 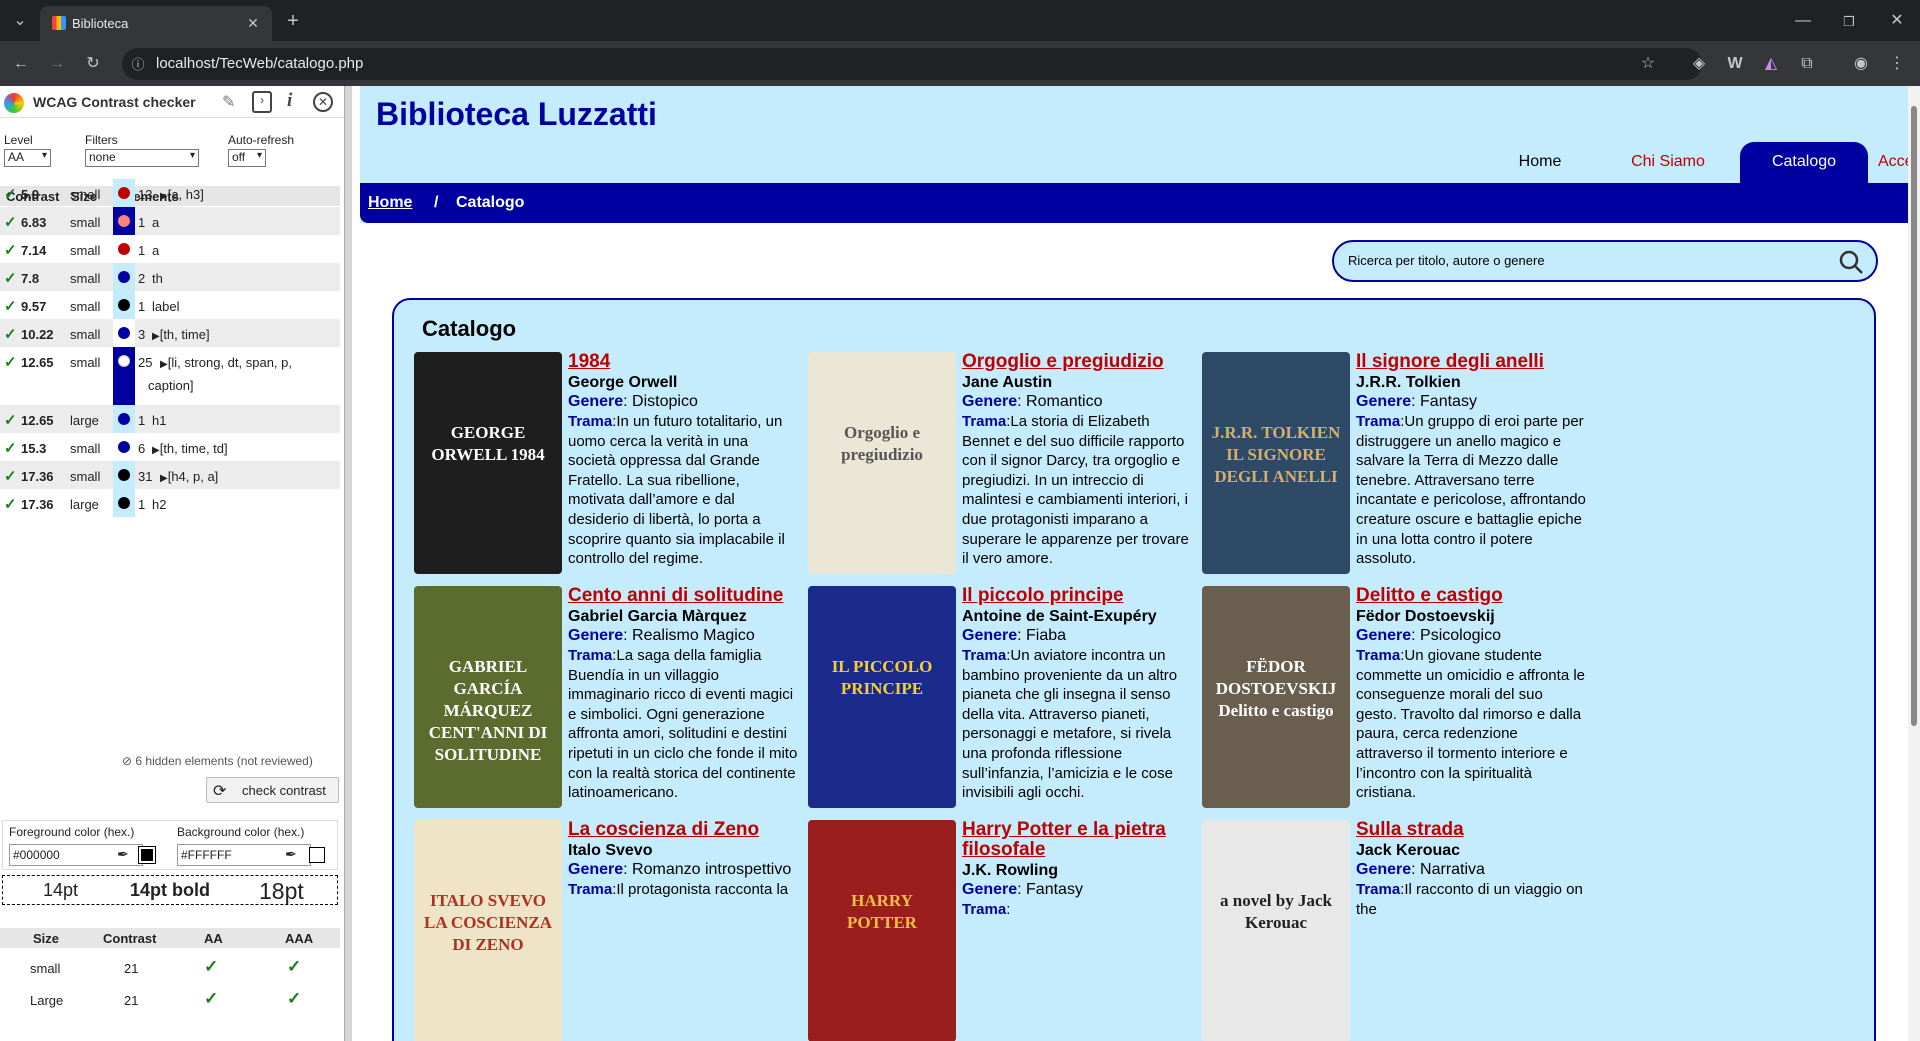 I want to click on dock-icon: ›, so click(x=262, y=102).